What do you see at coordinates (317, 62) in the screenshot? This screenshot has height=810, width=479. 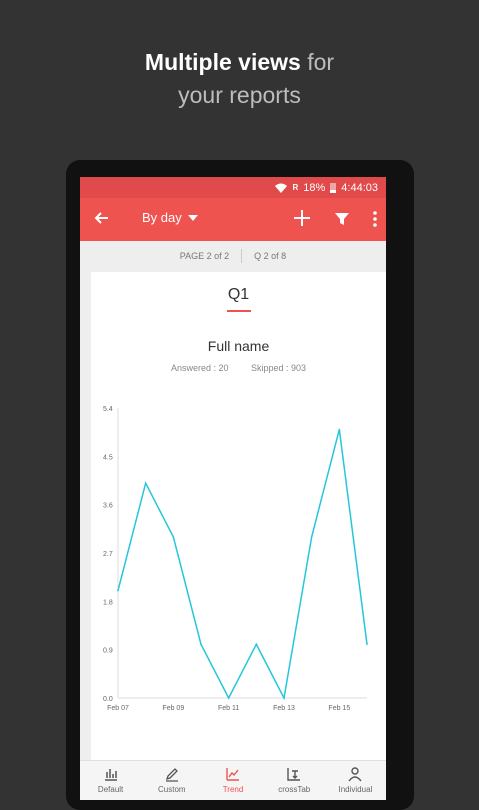 I see `promo-rest: for` at bounding box center [317, 62].